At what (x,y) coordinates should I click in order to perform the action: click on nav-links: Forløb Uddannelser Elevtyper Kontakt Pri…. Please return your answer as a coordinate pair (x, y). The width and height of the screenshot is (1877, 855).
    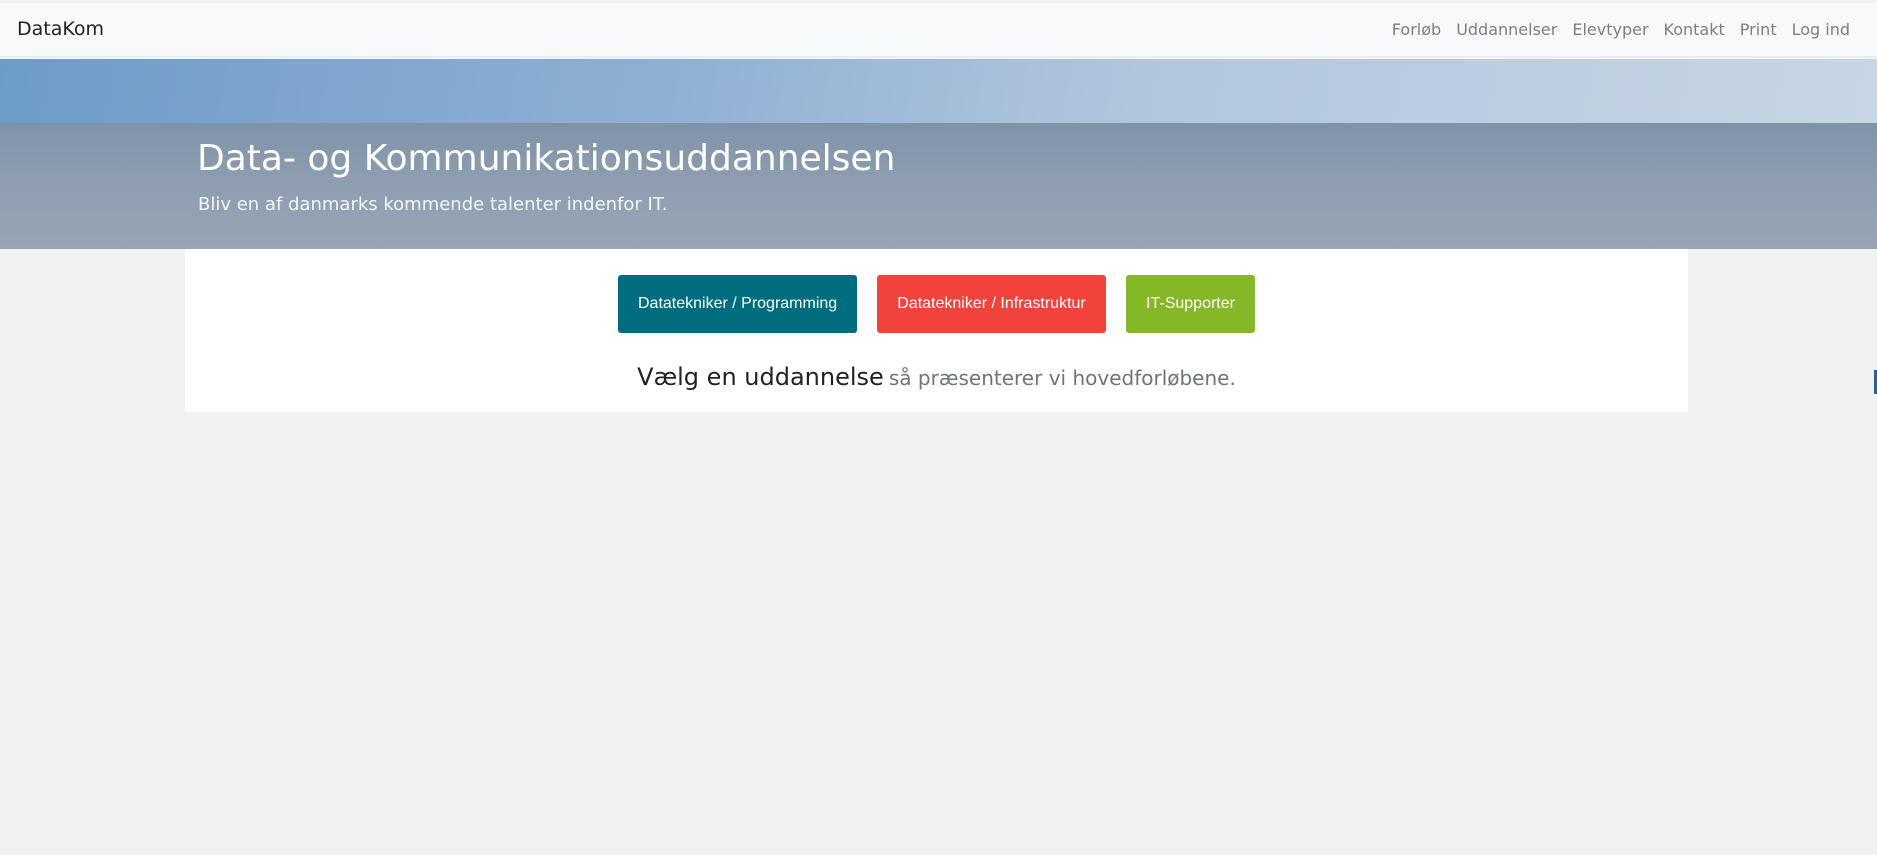
    Looking at the image, I should click on (1613, 29).